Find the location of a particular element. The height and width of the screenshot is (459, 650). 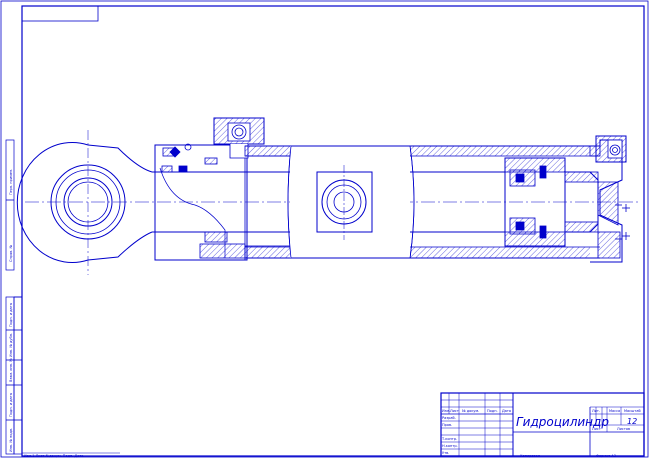

role-checker: Пров. is located at coordinates (447, 425).